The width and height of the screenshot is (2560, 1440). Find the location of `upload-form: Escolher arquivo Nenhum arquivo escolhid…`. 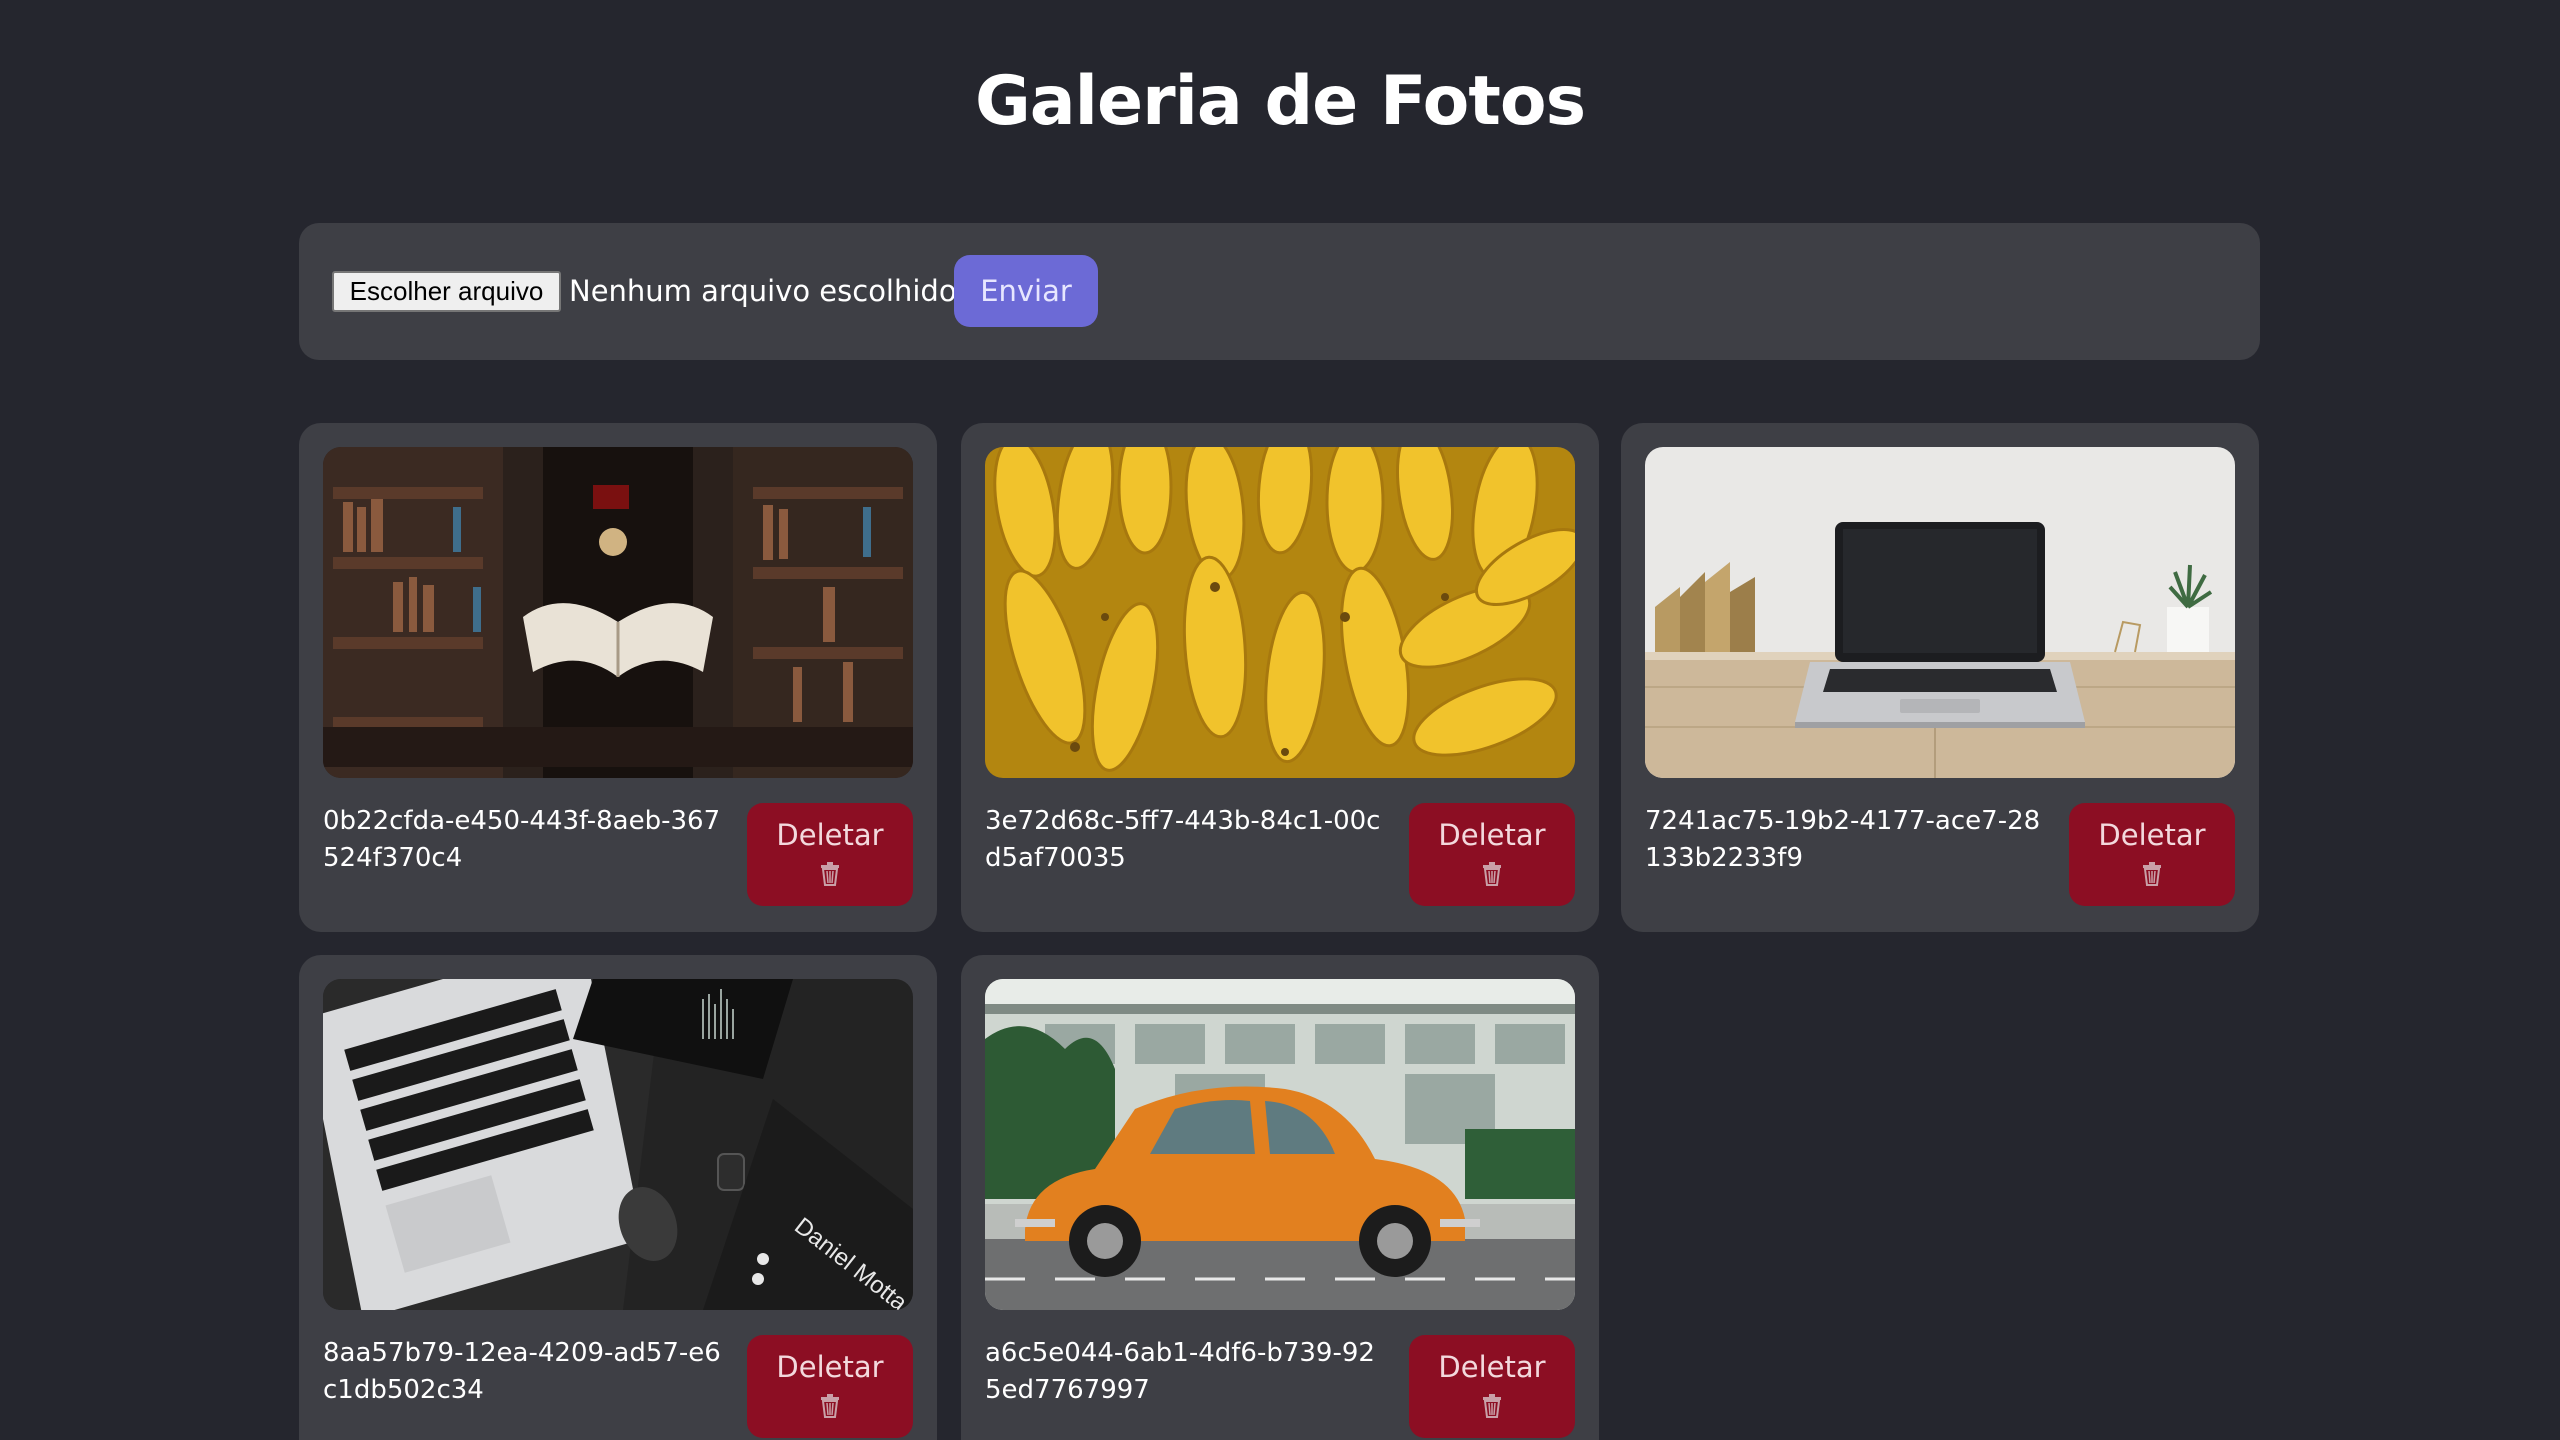

upload-form: Escolher arquivo Nenhum arquivo escolhid… is located at coordinates (1279, 291).